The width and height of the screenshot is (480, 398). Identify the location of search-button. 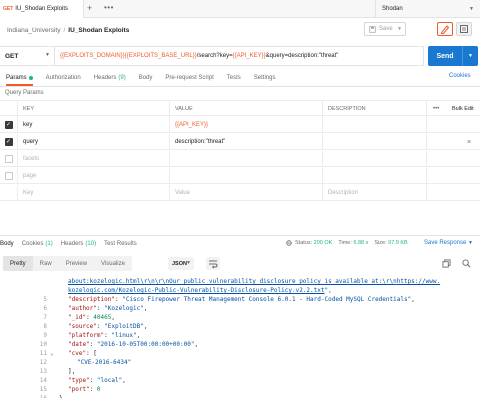
(466, 263).